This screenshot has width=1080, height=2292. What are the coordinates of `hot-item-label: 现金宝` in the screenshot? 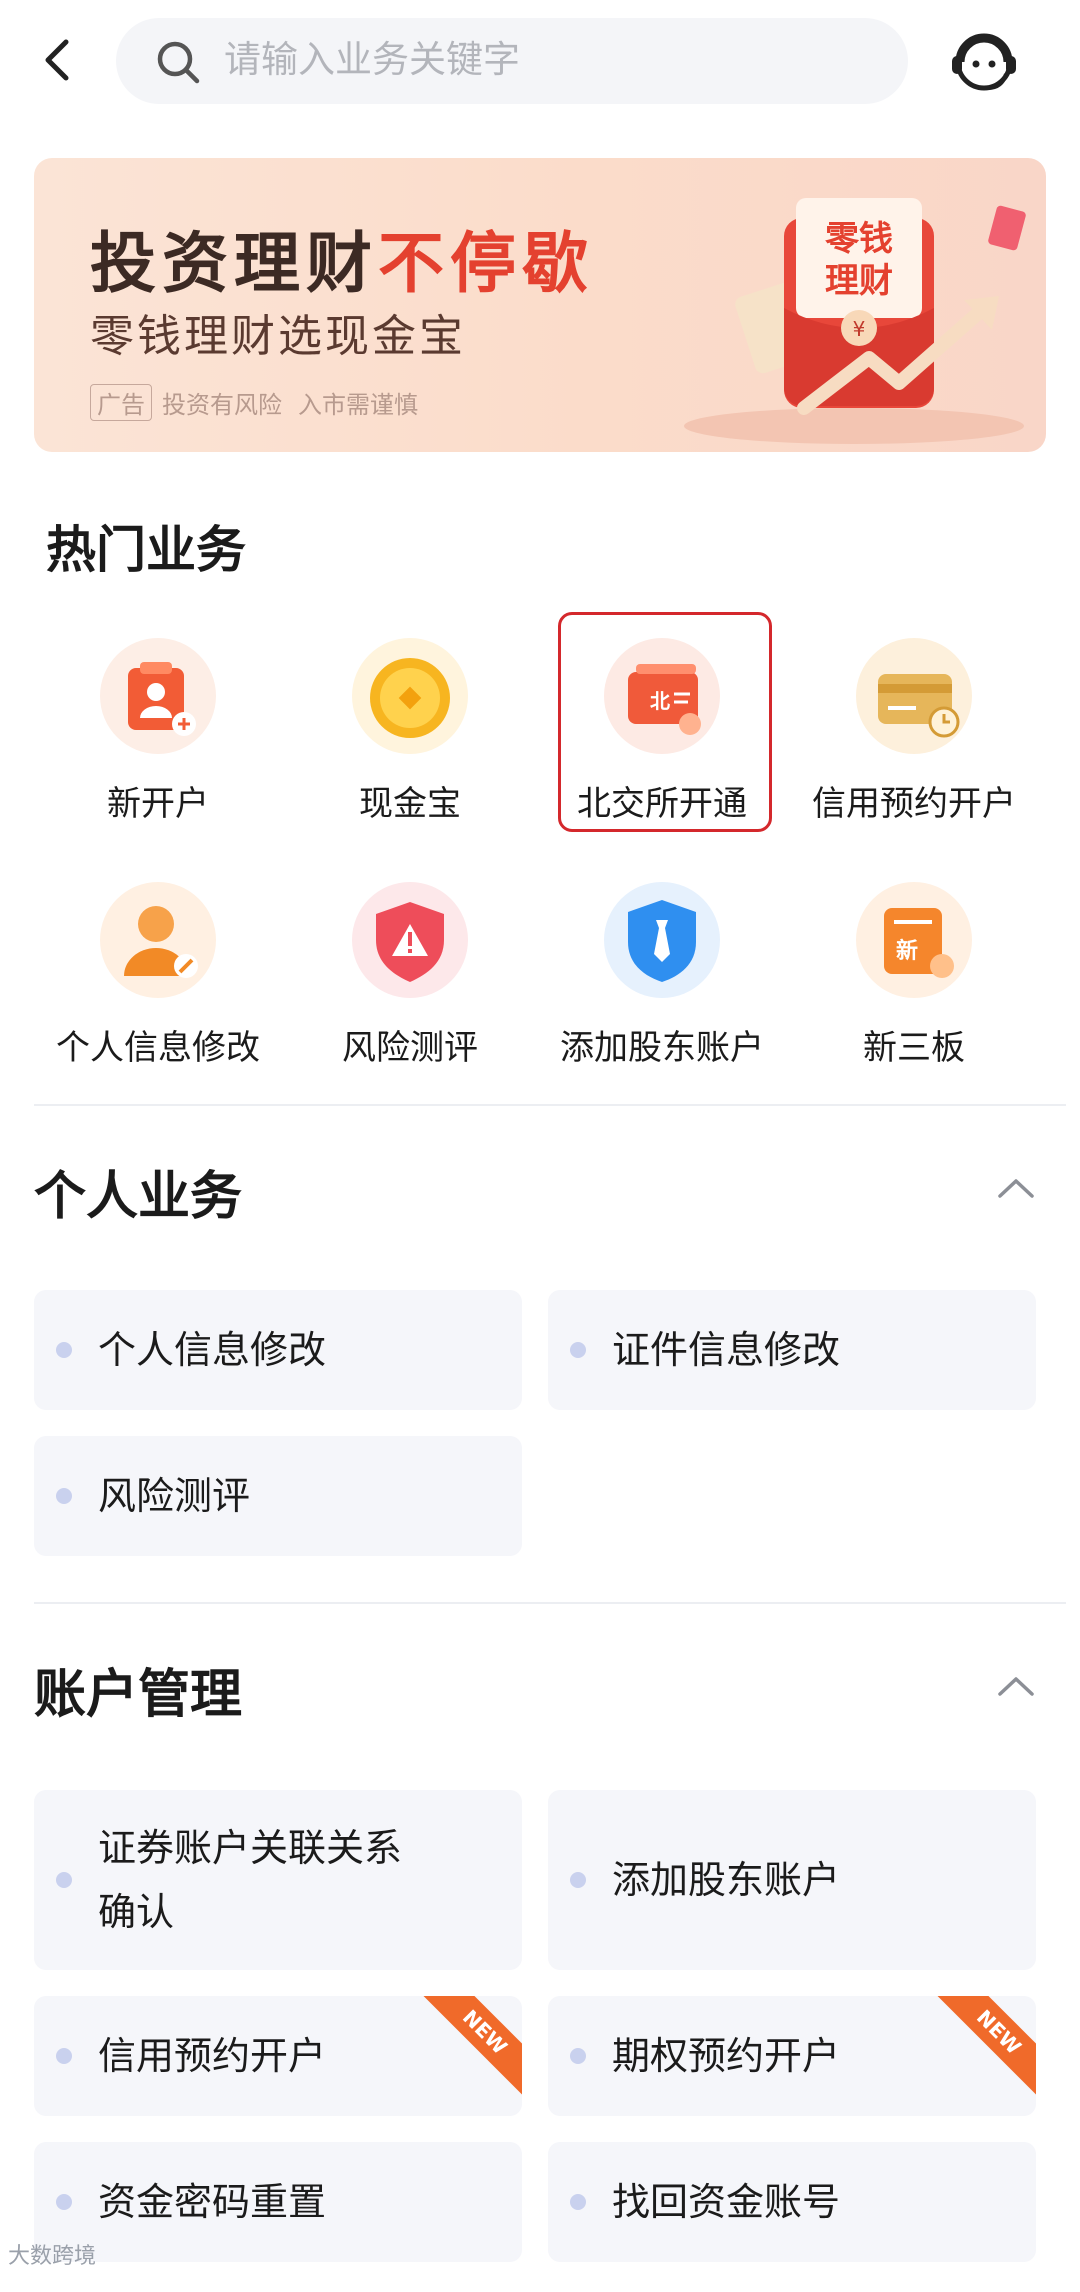 It's located at (410, 804).